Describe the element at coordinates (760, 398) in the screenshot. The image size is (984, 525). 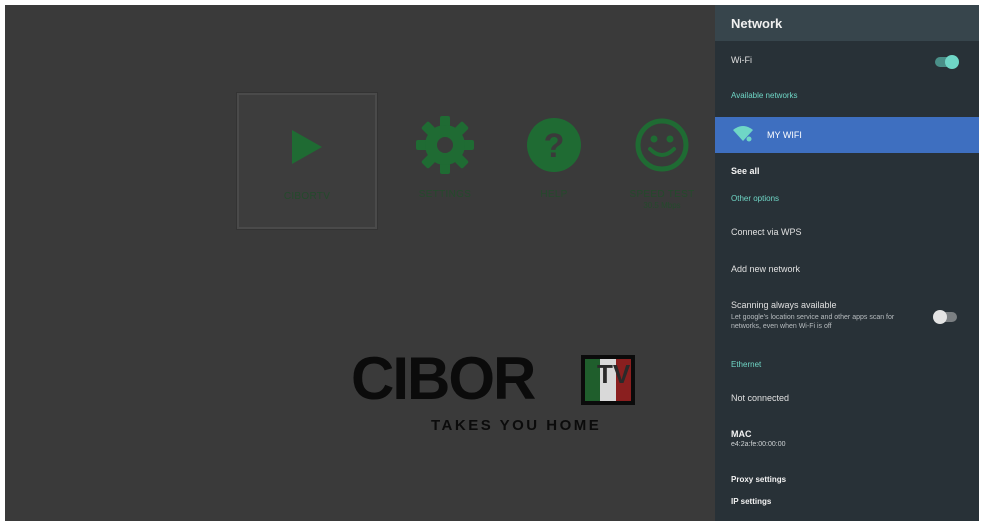
I see `ethernet-status: Not connected` at that location.